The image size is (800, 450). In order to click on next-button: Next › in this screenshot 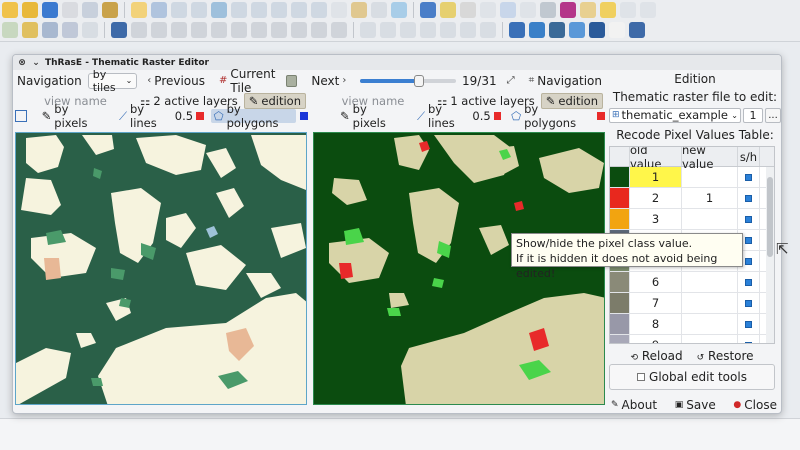, I will do `click(328, 80)`.